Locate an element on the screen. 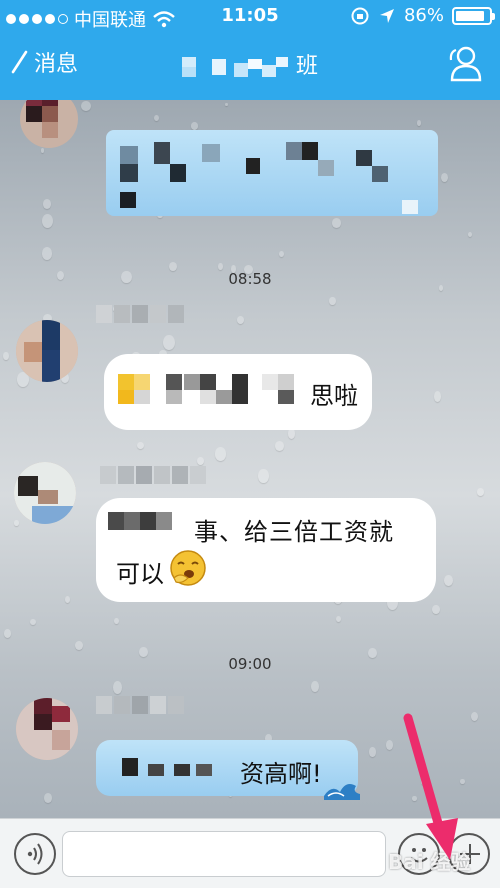 The image size is (500, 888). rotation-lock-icon is located at coordinates (360, 15).